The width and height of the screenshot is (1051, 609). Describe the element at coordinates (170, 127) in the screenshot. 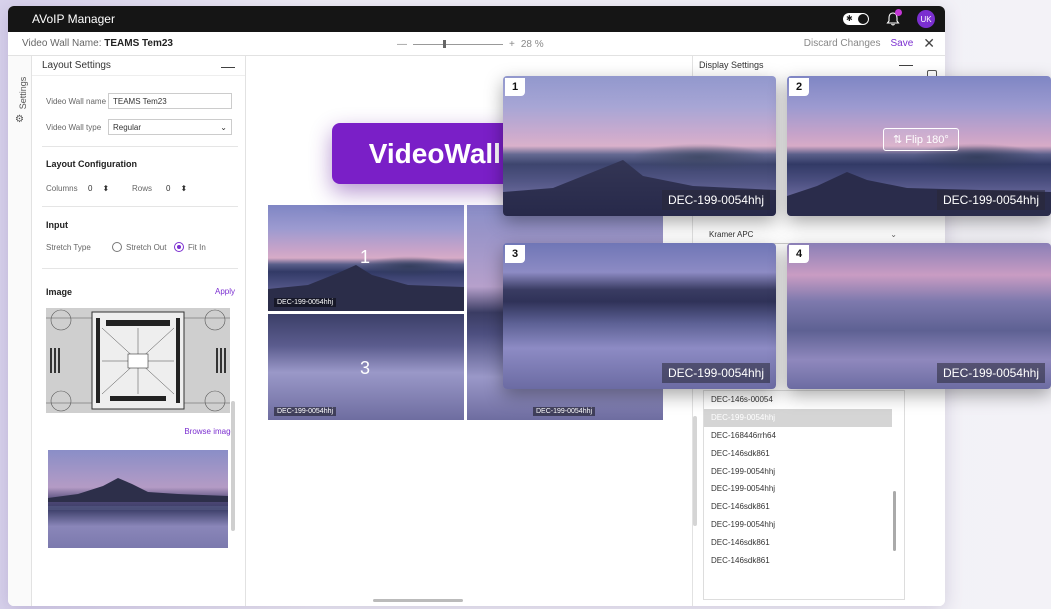

I see `wall-type-select: Regular ⌄` at that location.